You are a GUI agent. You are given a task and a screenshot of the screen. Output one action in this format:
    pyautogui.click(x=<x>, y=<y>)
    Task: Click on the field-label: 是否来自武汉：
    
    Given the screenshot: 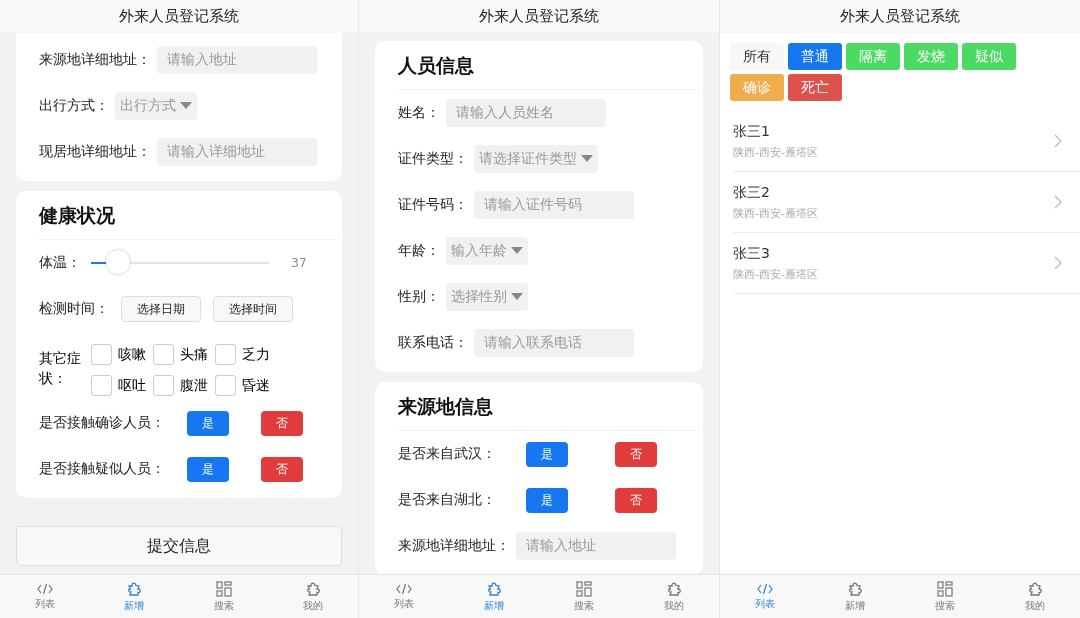 What is the action you would take?
    pyautogui.click(x=447, y=454)
    